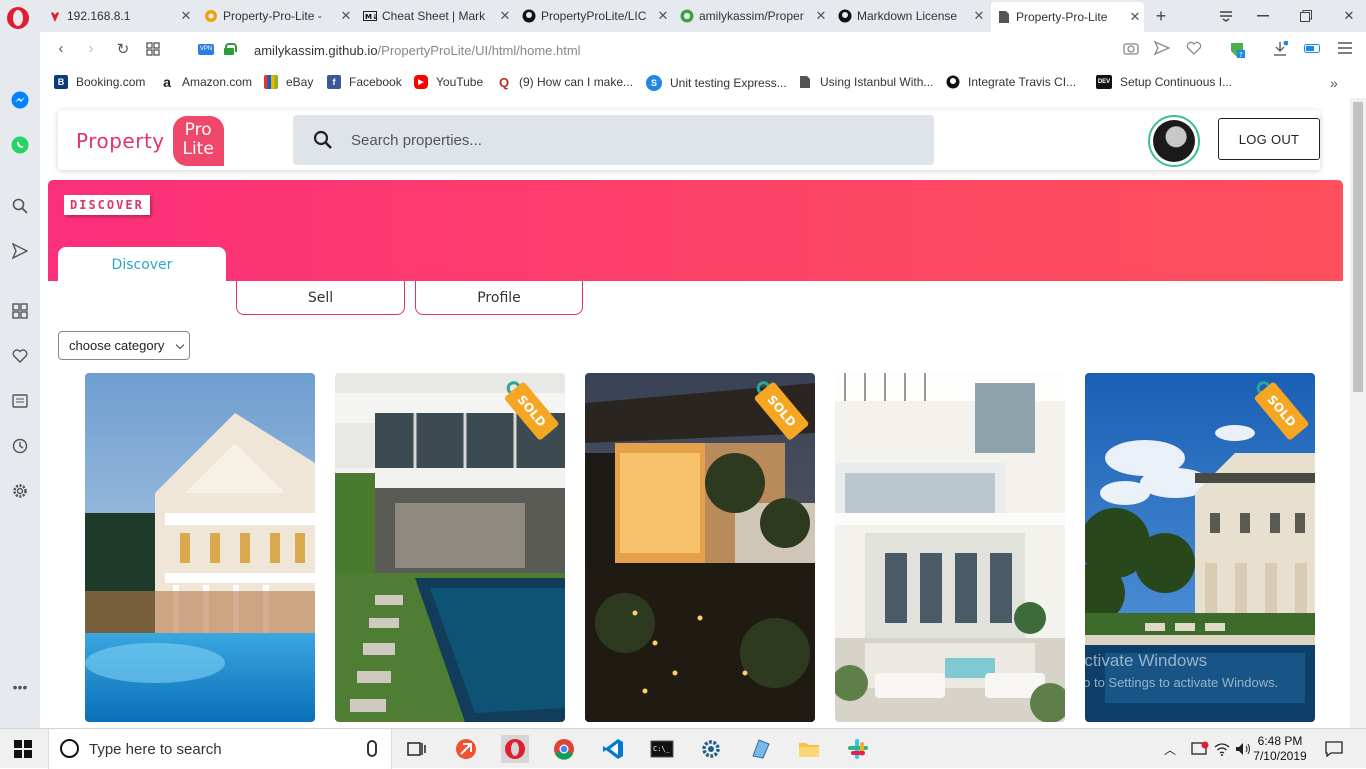 The image size is (1366, 769). What do you see at coordinates (564, 749) in the screenshot?
I see `chrome-icon` at bounding box center [564, 749].